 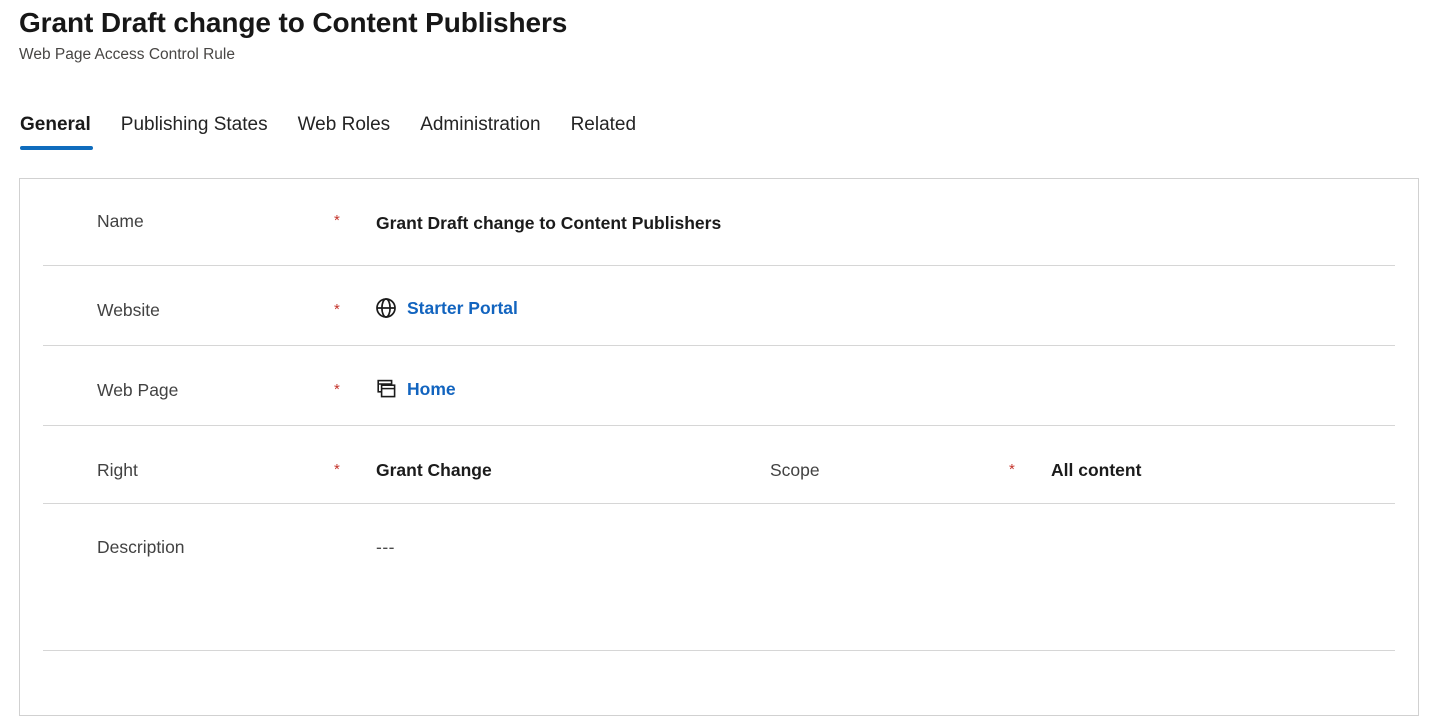 What do you see at coordinates (55, 124) in the screenshot?
I see `tab-general-label: General` at bounding box center [55, 124].